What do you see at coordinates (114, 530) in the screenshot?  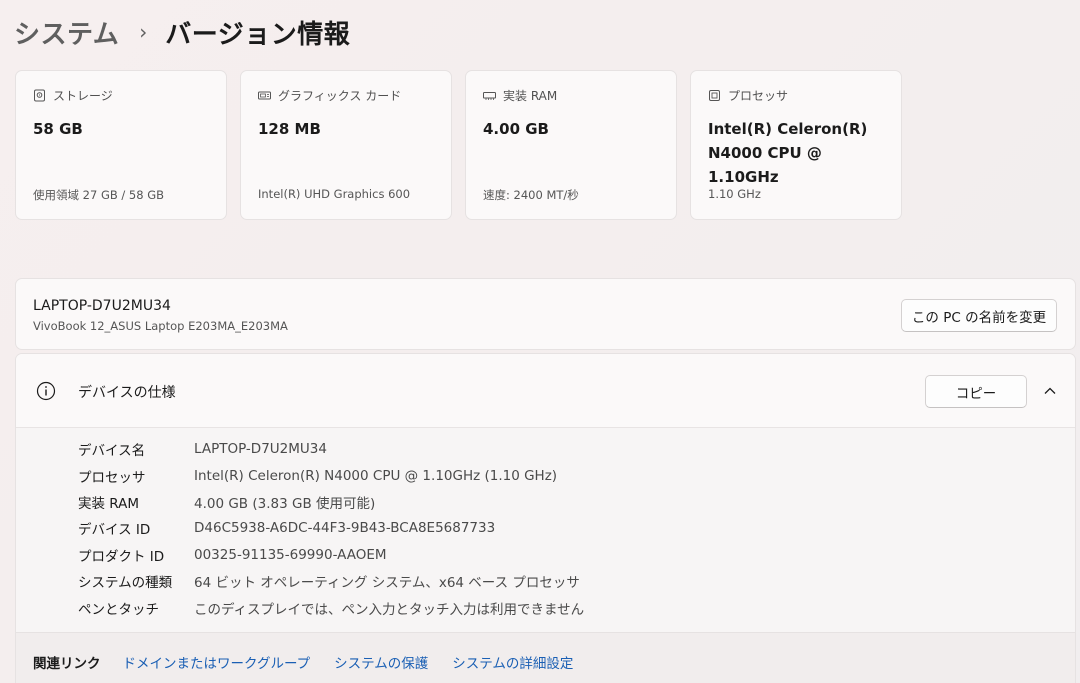 I see `spec-key: デバイス ID` at bounding box center [114, 530].